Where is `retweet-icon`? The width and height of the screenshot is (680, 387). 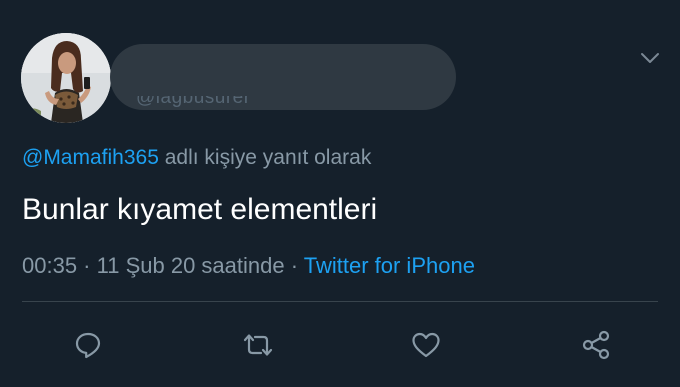 retweet-icon is located at coordinates (258, 345).